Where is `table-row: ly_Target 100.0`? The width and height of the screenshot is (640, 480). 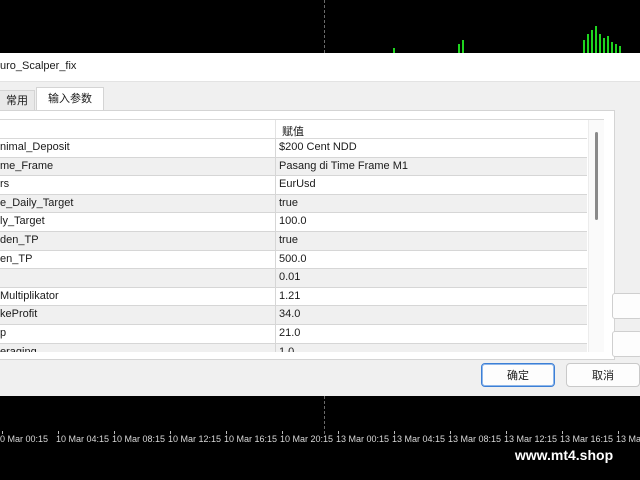 table-row: ly_Target 100.0 is located at coordinates (293, 222).